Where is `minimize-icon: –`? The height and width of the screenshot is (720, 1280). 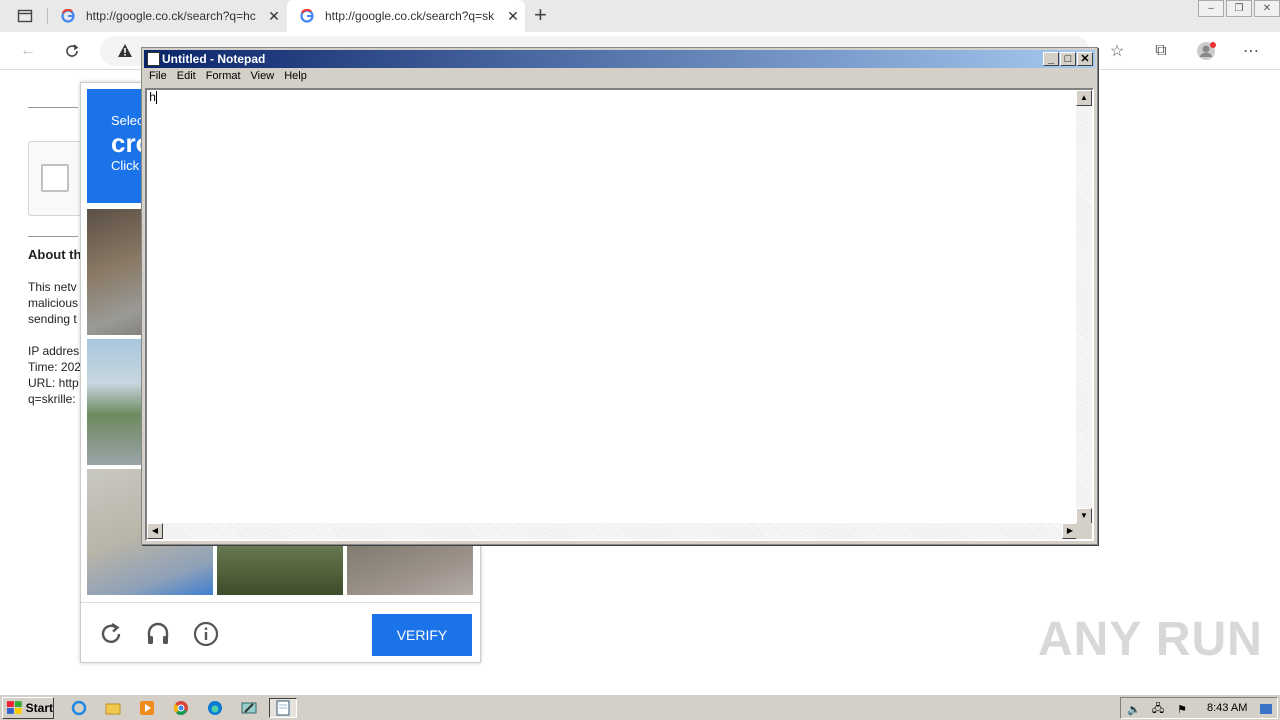
minimize-icon: – is located at coordinates (1211, 8).